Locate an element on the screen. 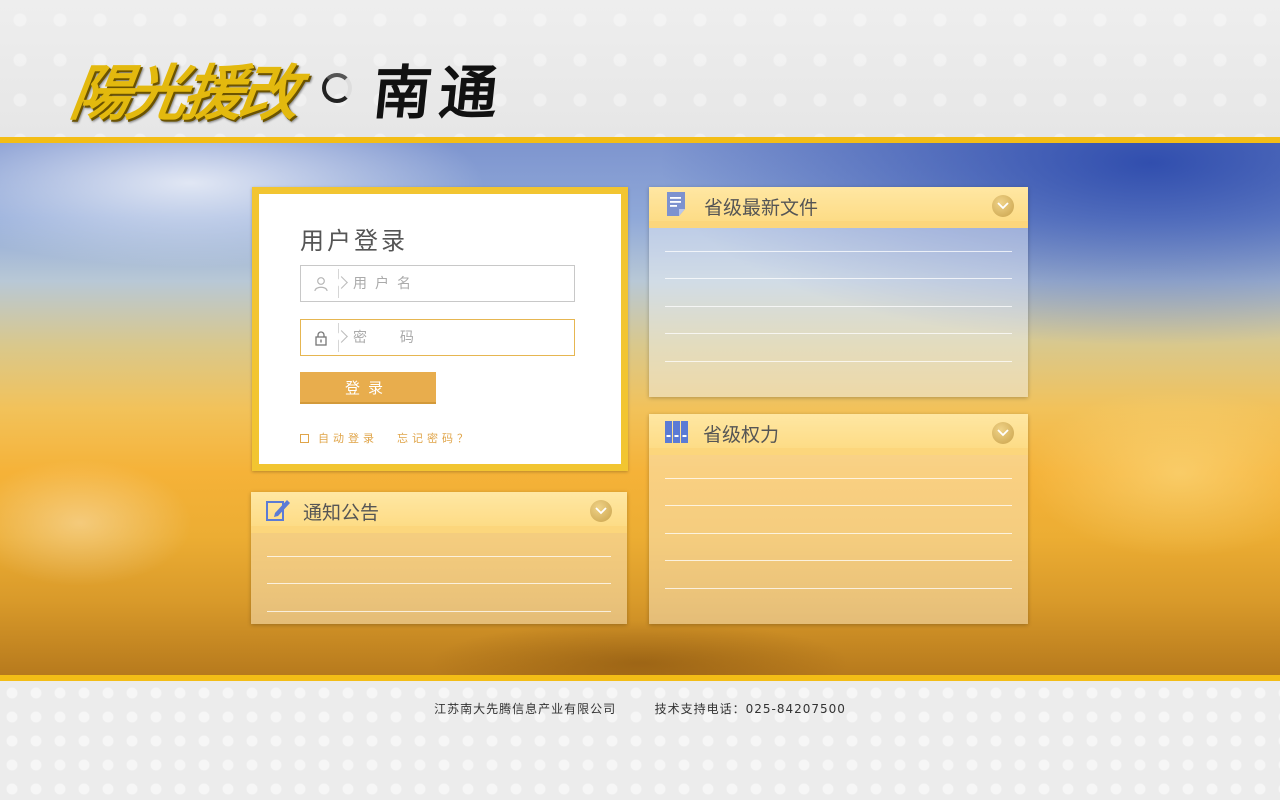 The height and width of the screenshot is (800, 1280). password-input is located at coordinates (457, 337).